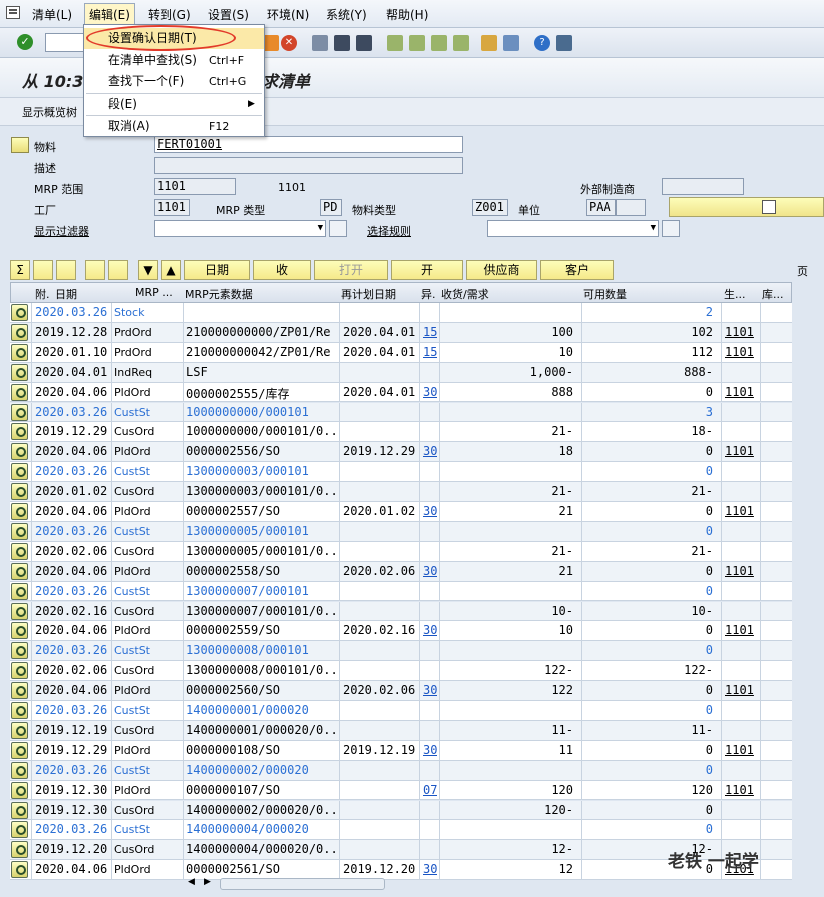 The width and height of the screenshot is (824, 897). What do you see at coordinates (13, 12) in the screenshot?
I see `system-menu-icon` at bounding box center [13, 12].